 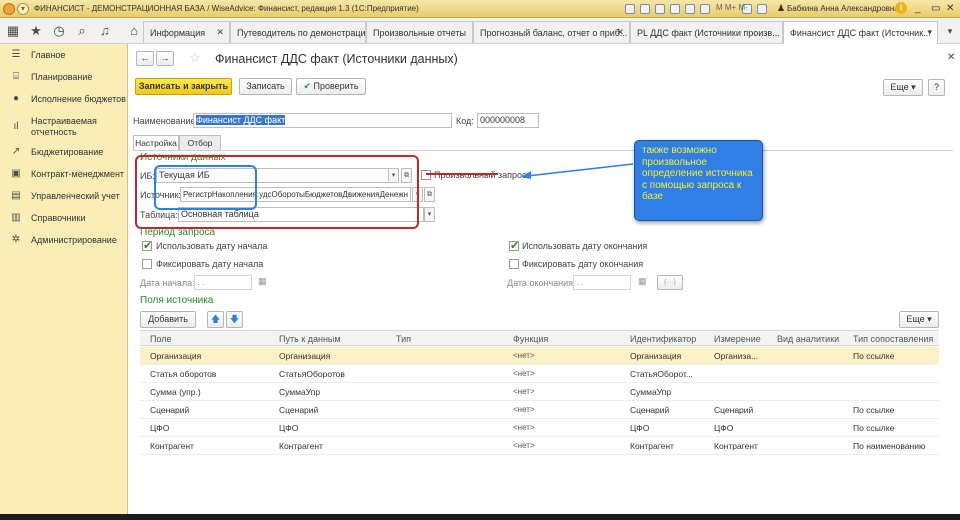 What do you see at coordinates (919, 319) in the screenshot?
I see `fields-more-button: Еще ▾` at bounding box center [919, 319].